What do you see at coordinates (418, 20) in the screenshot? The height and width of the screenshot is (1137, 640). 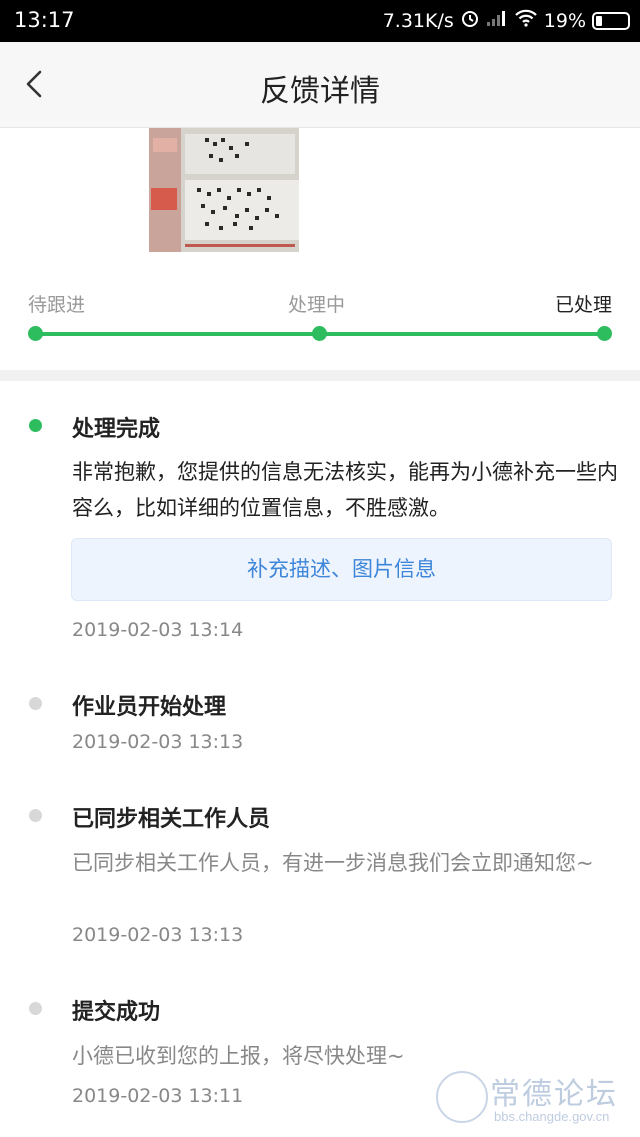 I see `network-speed: 7.31K/s` at bounding box center [418, 20].